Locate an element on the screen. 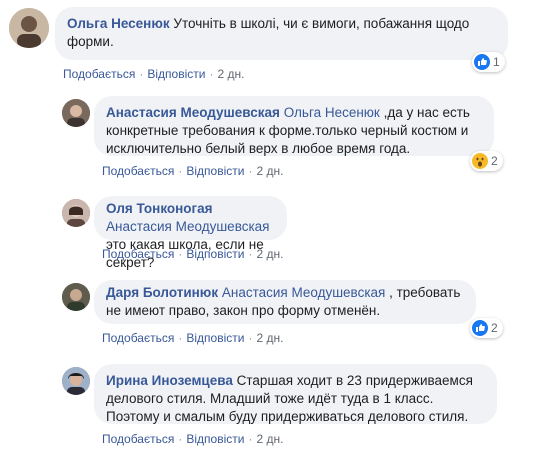  comment-author: Ирина Иноземцева is located at coordinates (169, 380).